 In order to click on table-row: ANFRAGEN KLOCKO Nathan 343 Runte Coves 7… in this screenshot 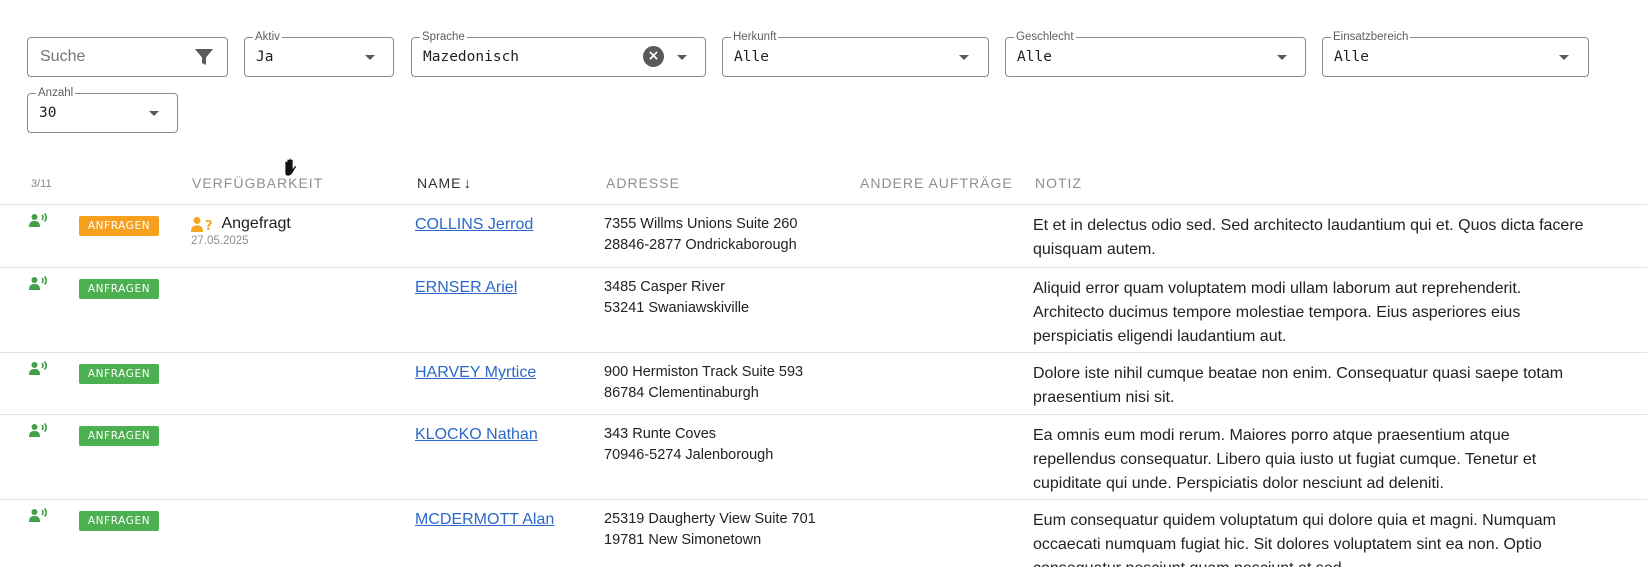, I will do `click(823, 457)`.